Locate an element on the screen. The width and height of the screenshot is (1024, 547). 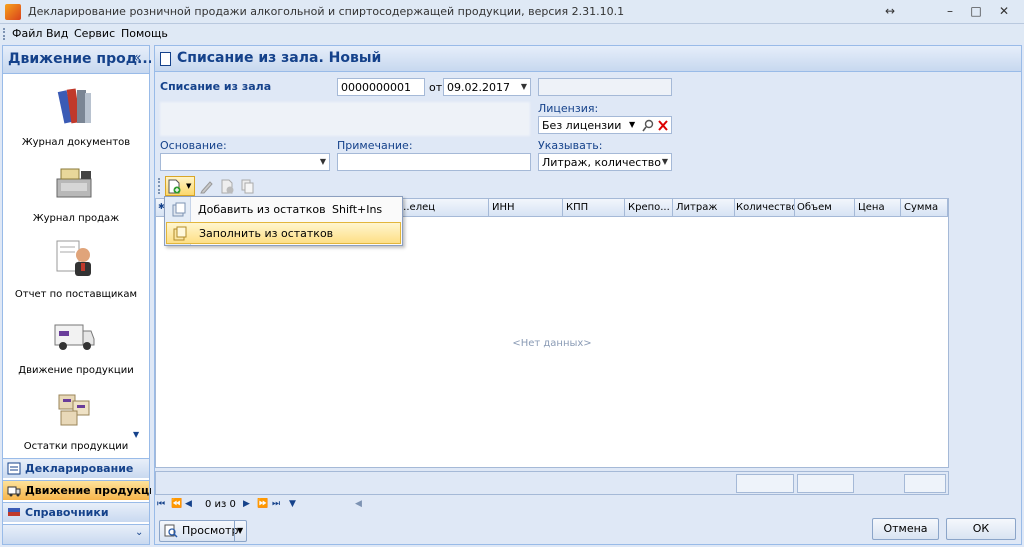
search-icon is located at coordinates (648, 125).